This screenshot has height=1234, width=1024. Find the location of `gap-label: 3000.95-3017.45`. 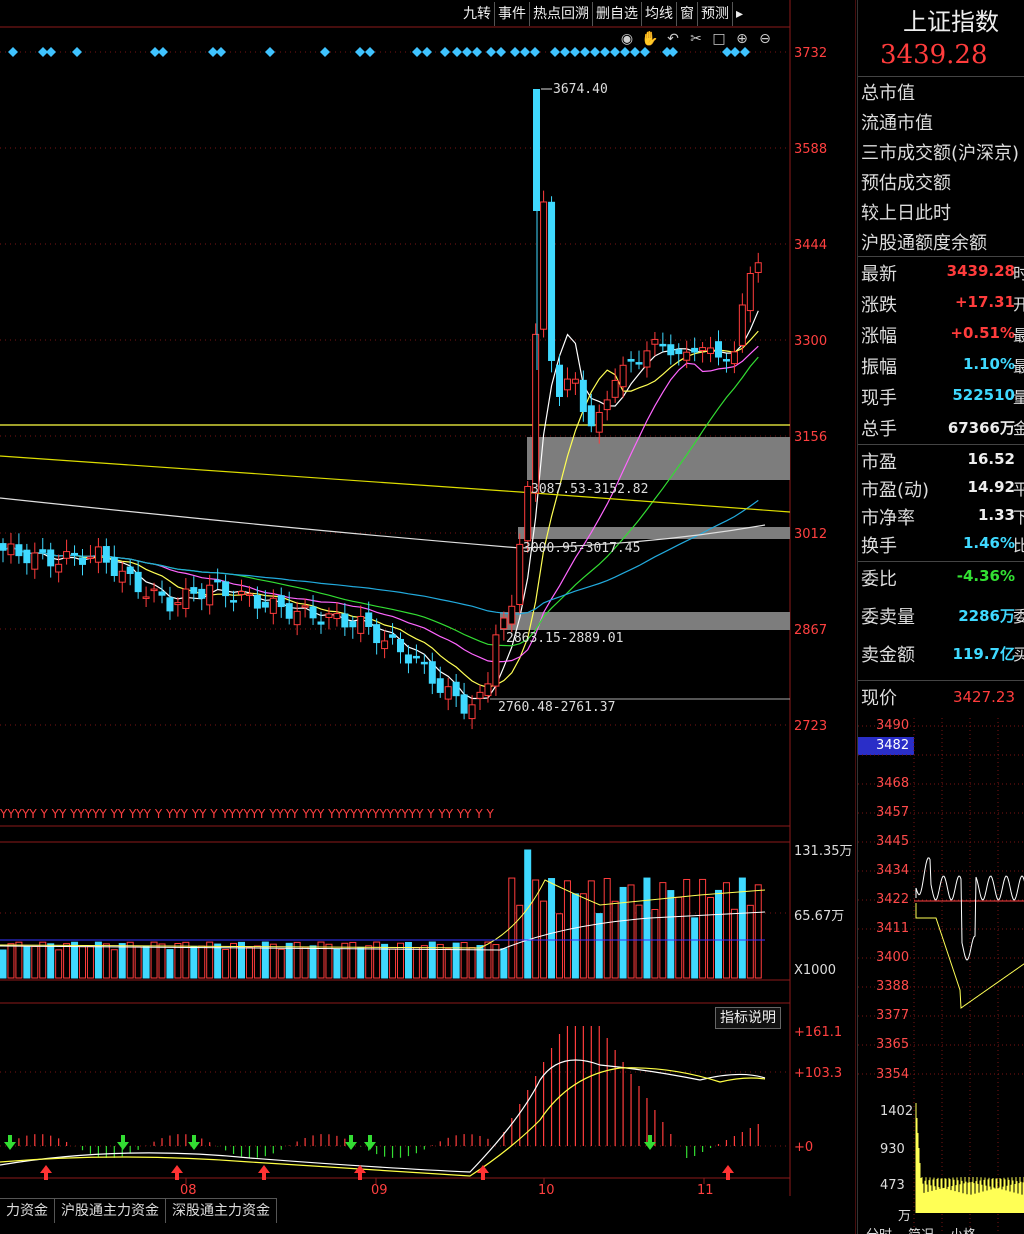

gap-label: 3000.95-3017.45 is located at coordinates (581, 548).